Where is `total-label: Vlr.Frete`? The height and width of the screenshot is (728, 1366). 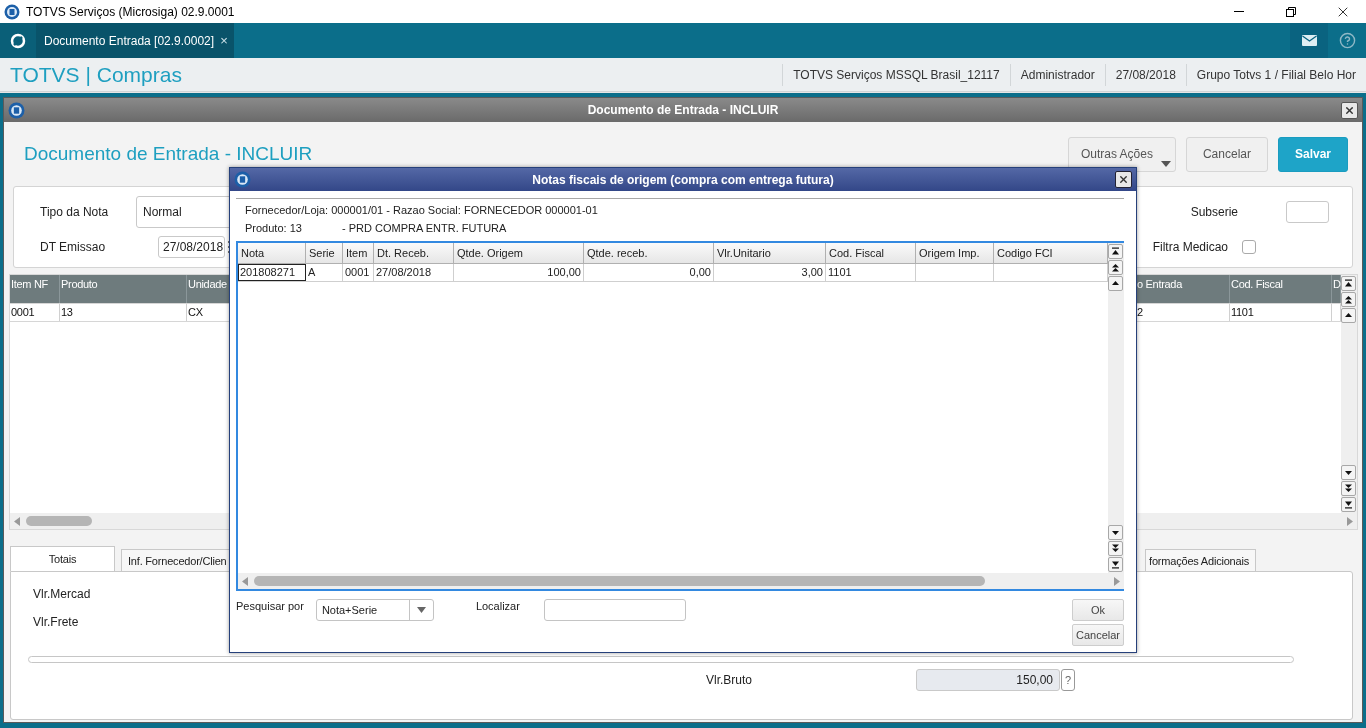 total-label: Vlr.Frete is located at coordinates (56, 623).